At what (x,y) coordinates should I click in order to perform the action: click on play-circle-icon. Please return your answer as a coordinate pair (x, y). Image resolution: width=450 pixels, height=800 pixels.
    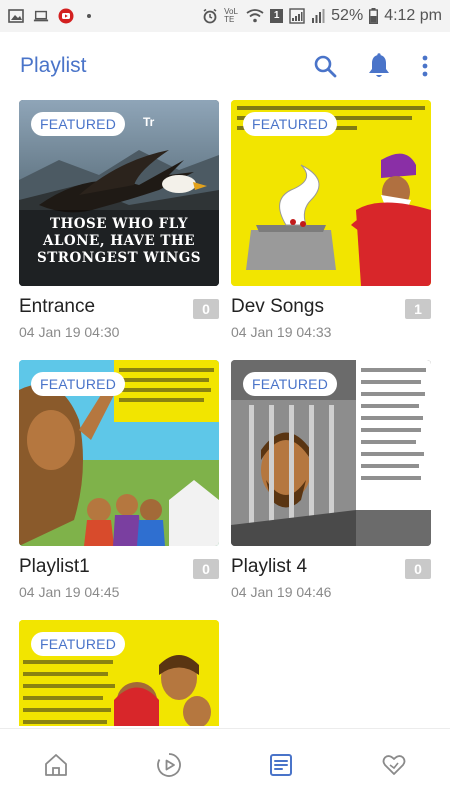
    Looking at the image, I should click on (168, 764).